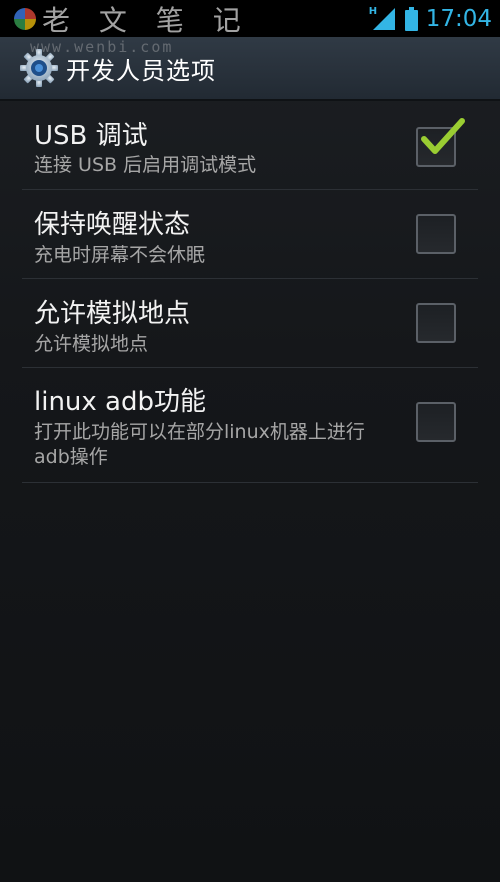 The image size is (500, 882). Describe the element at coordinates (250, 234) in the screenshot. I see `pref-stay-awake: 保持唤醒状态 充电时屏幕不会休眠` at that location.